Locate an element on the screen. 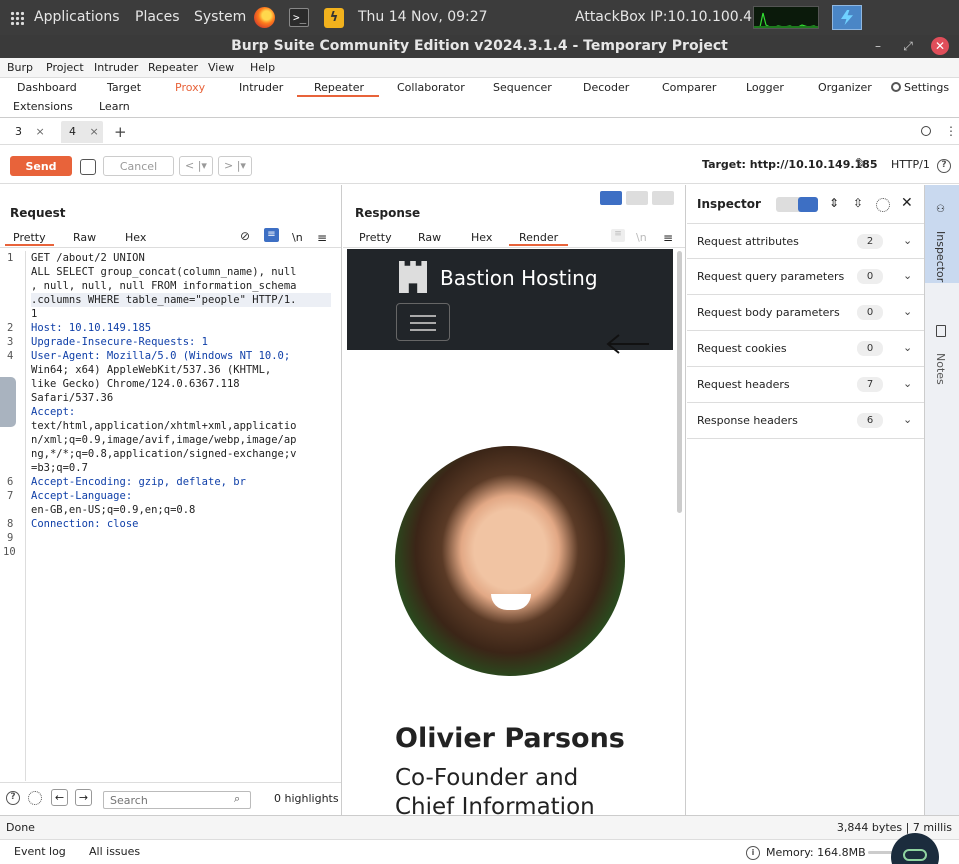 This screenshot has width=959, height=864. tab-repeater: Repeater is located at coordinates (339, 87).